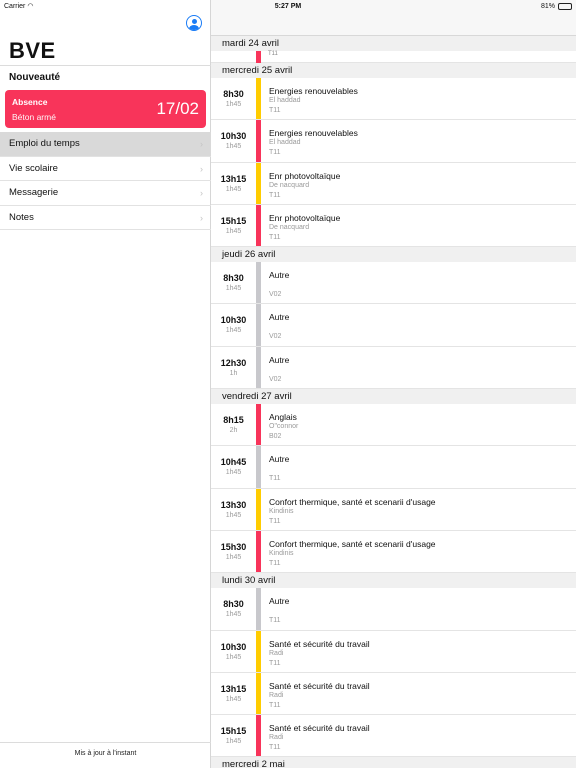 The height and width of the screenshot is (768, 576). What do you see at coordinates (105, 144) in the screenshot?
I see `menu-item-emploi-du-temps: Emploi du temps ›` at bounding box center [105, 144].